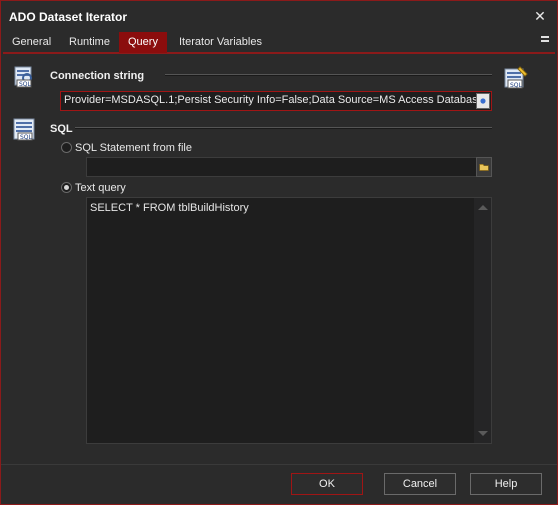  I want to click on scroll-up-icon, so click(483, 207).